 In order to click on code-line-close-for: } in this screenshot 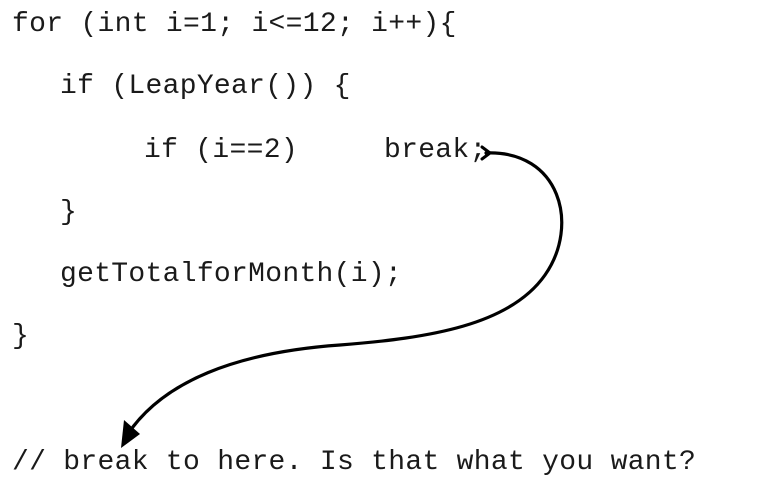, I will do `click(21, 336)`.